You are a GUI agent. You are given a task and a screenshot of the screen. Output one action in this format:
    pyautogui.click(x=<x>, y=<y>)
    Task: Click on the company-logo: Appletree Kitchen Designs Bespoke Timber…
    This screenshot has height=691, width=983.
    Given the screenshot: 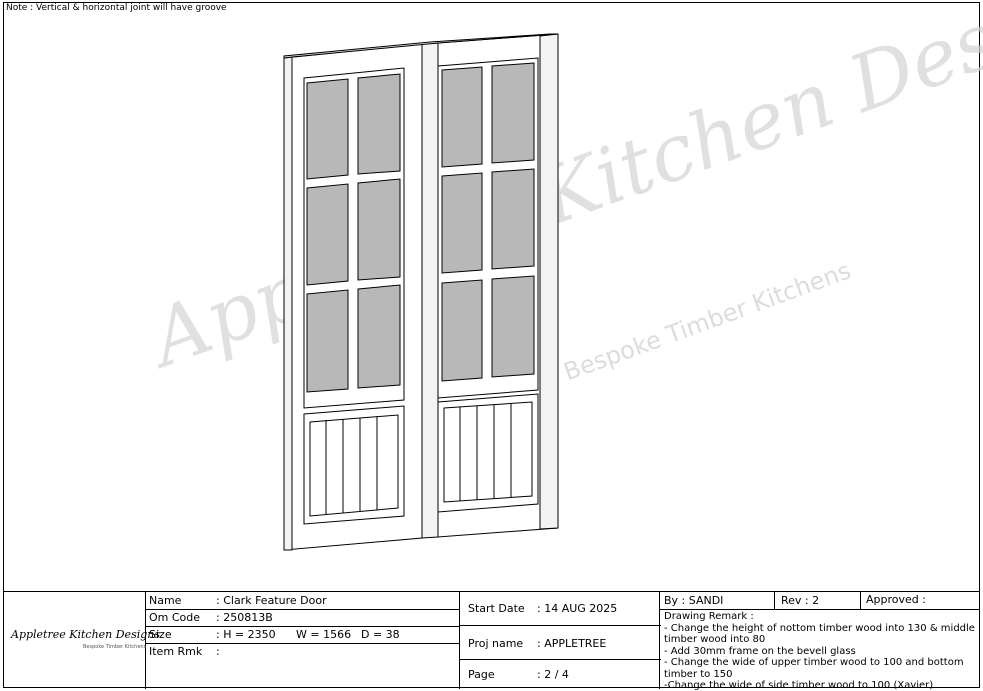 What is the action you would take?
    pyautogui.click(x=81, y=640)
    